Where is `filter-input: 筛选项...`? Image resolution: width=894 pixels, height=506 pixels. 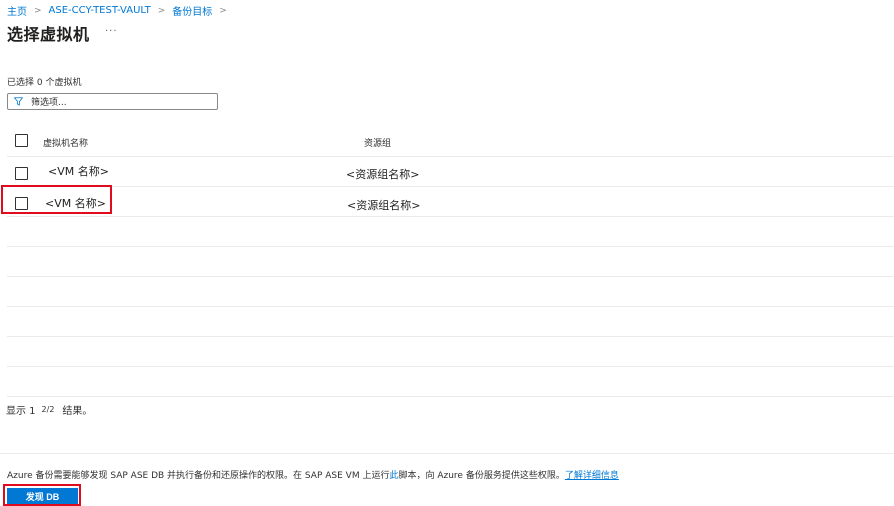 filter-input: 筛选项... is located at coordinates (112, 101).